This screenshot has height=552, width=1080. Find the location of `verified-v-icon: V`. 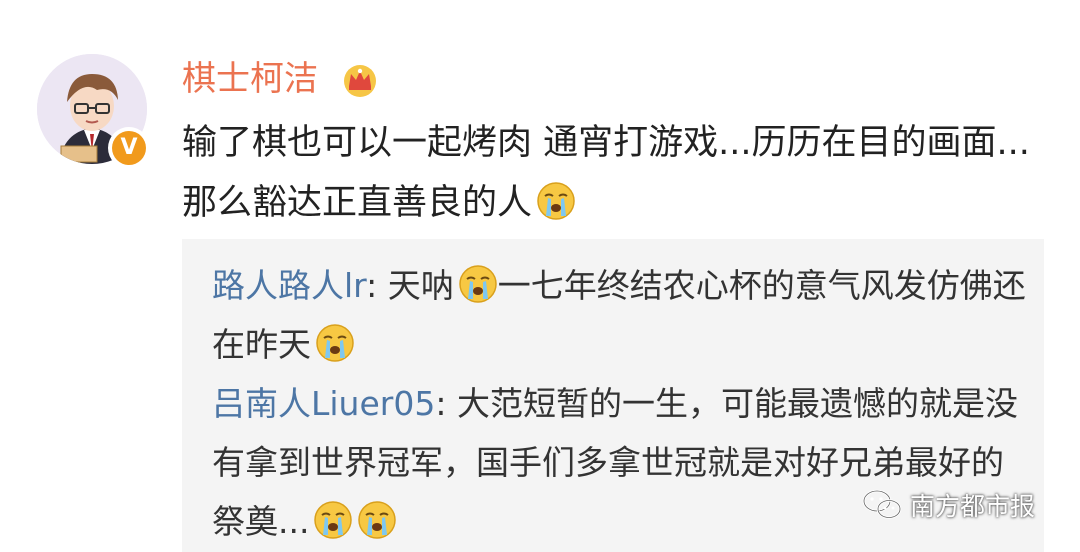

verified-v-icon: V is located at coordinates (129, 148).